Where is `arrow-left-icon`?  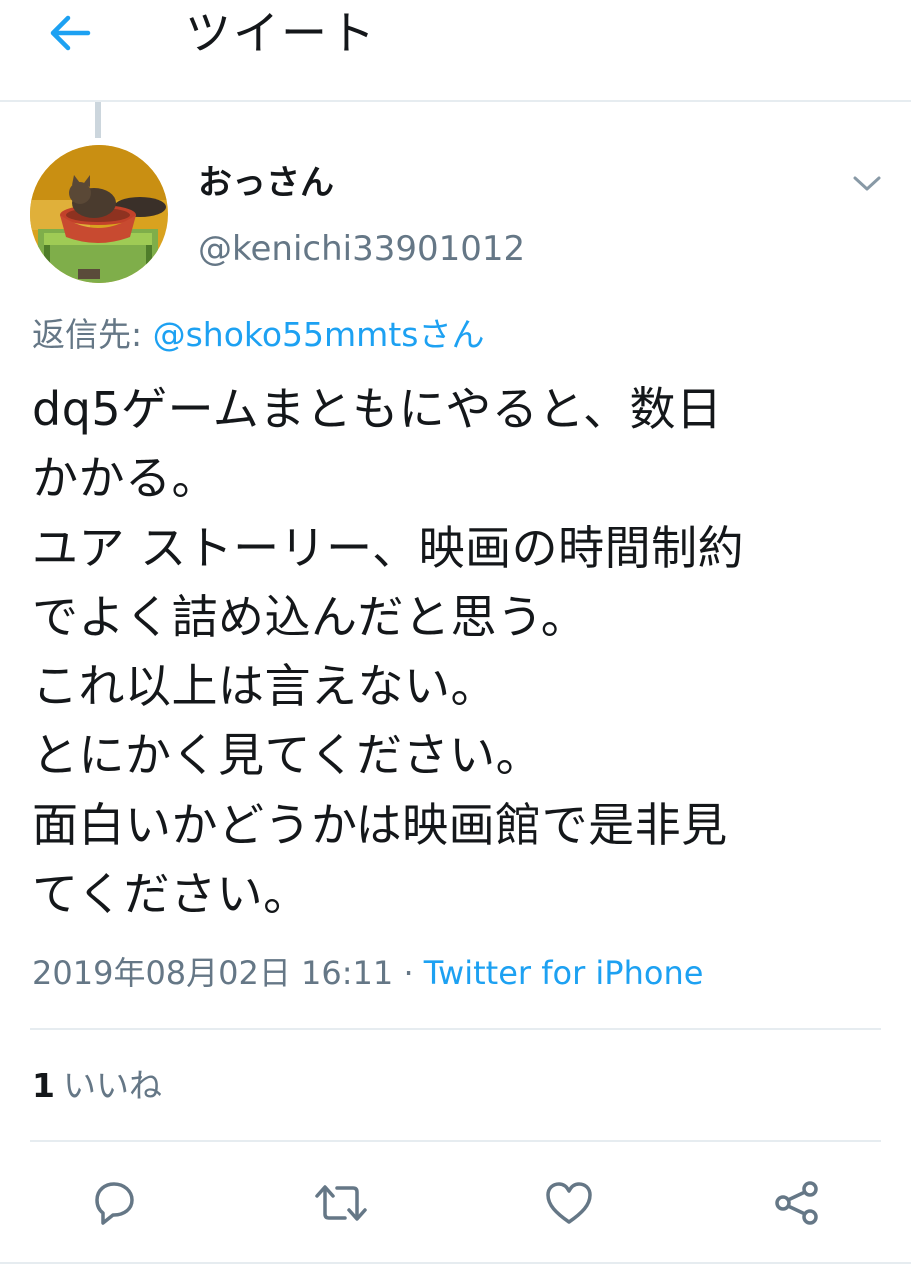
arrow-left-icon is located at coordinates (70, 33).